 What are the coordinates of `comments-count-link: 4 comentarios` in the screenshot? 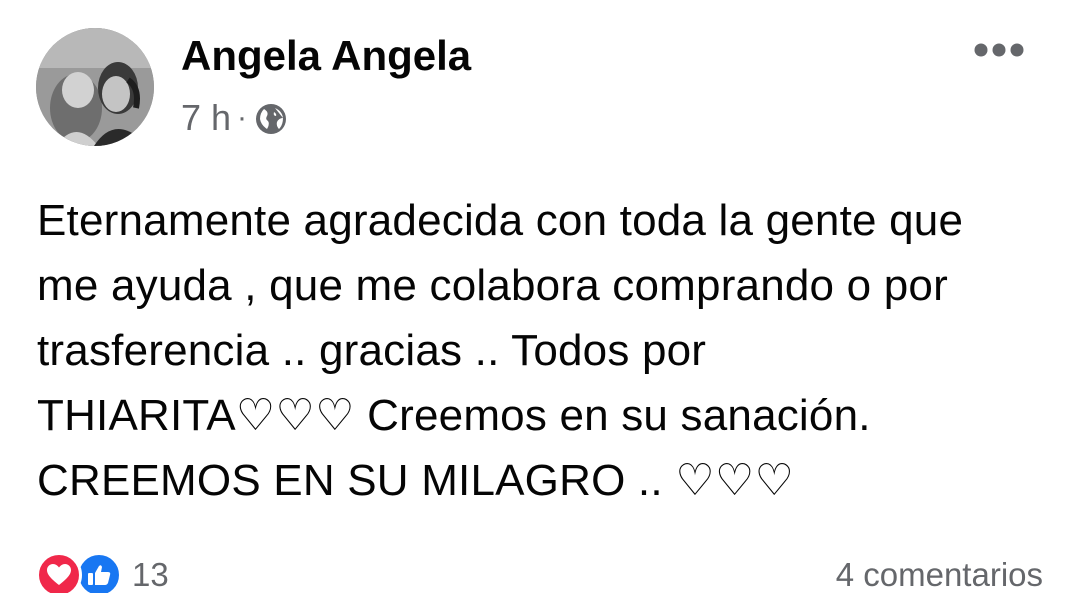 It's located at (939, 574).